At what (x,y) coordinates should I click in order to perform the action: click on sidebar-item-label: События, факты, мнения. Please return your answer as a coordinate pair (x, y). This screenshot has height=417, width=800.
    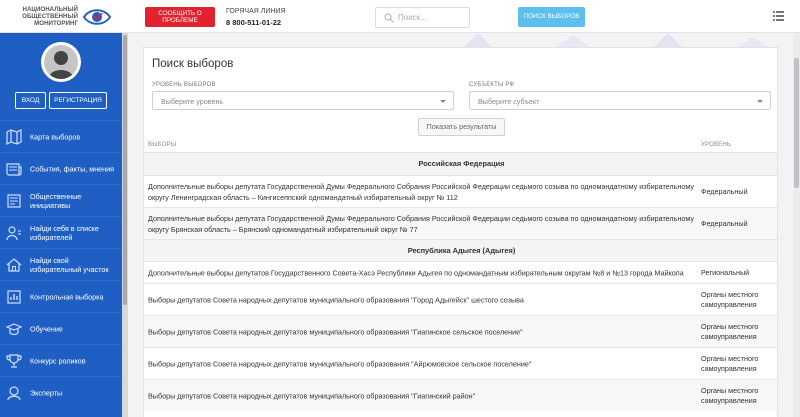
    Looking at the image, I should click on (72, 168).